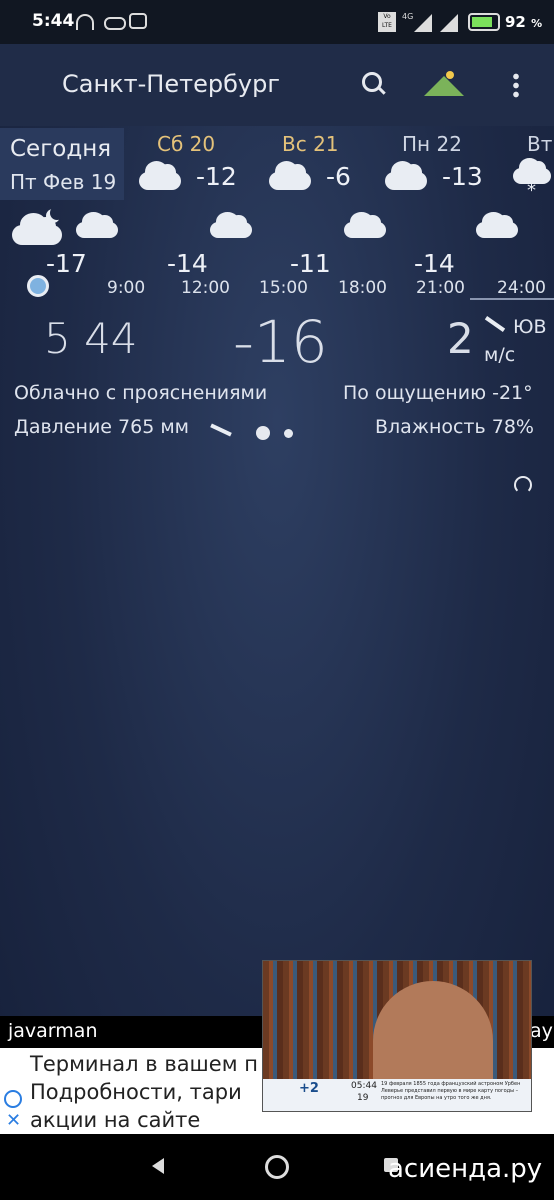 The height and width of the screenshot is (1200, 554). Describe the element at coordinates (408, 16) in the screenshot. I see `network-type: 4G` at that location.